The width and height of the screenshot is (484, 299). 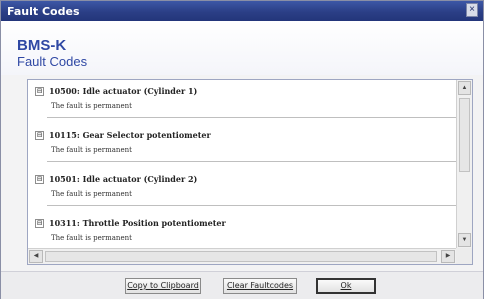 I want to click on window-title: Fault Codes, so click(x=43, y=11).